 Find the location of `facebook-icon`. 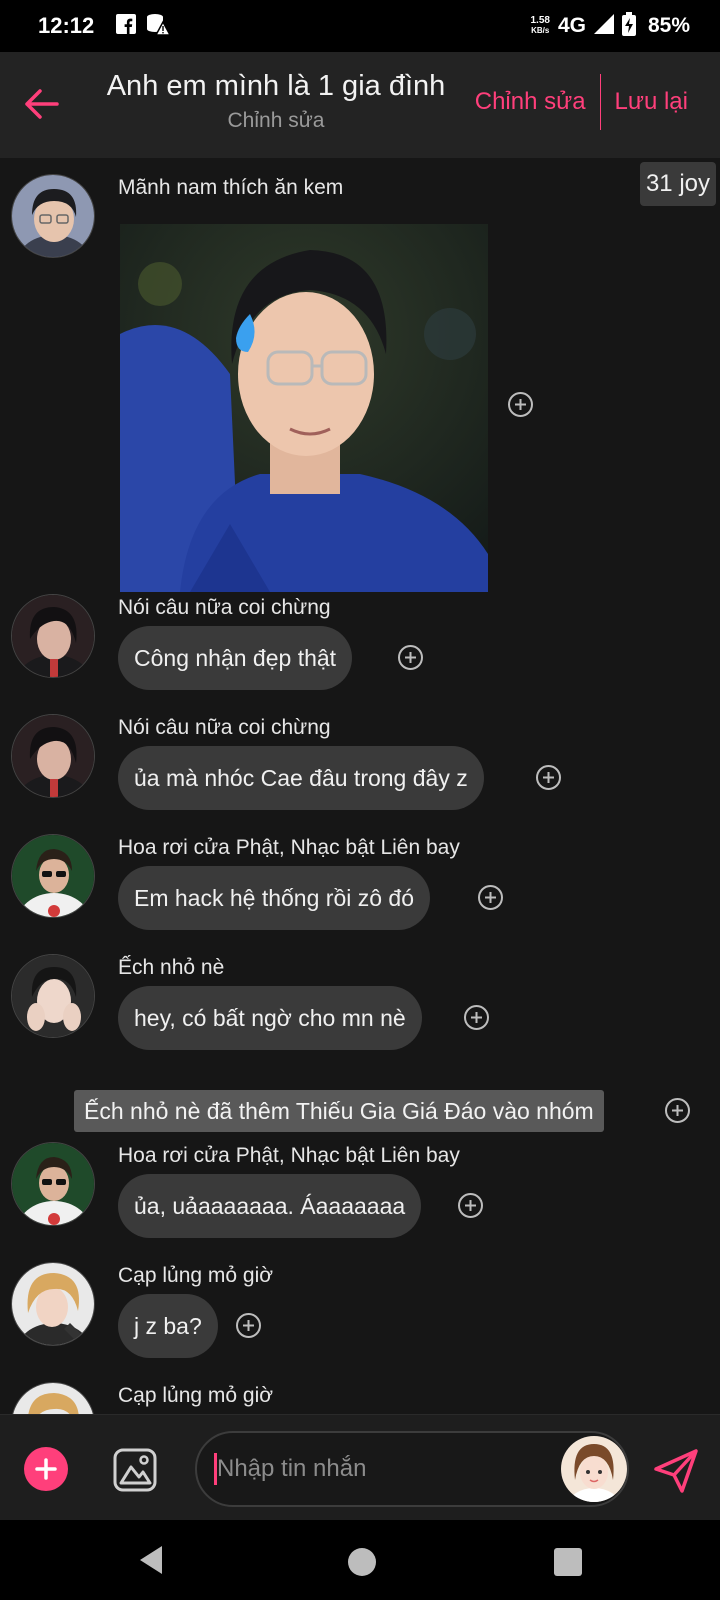

facebook-icon is located at coordinates (126, 26).